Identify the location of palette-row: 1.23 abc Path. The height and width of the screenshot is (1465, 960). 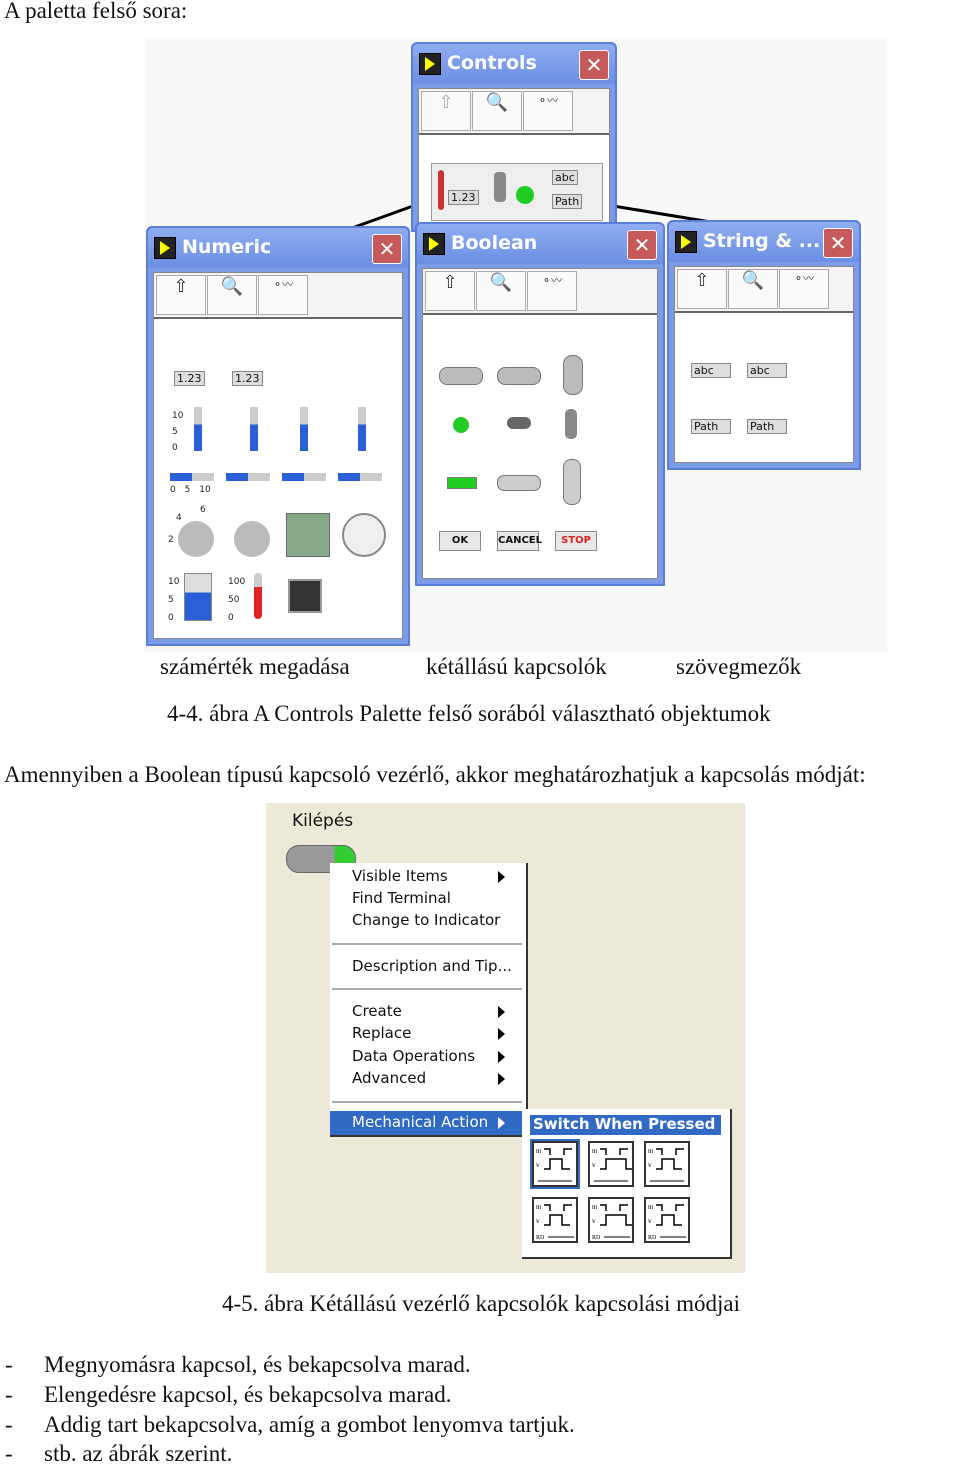
(517, 192).